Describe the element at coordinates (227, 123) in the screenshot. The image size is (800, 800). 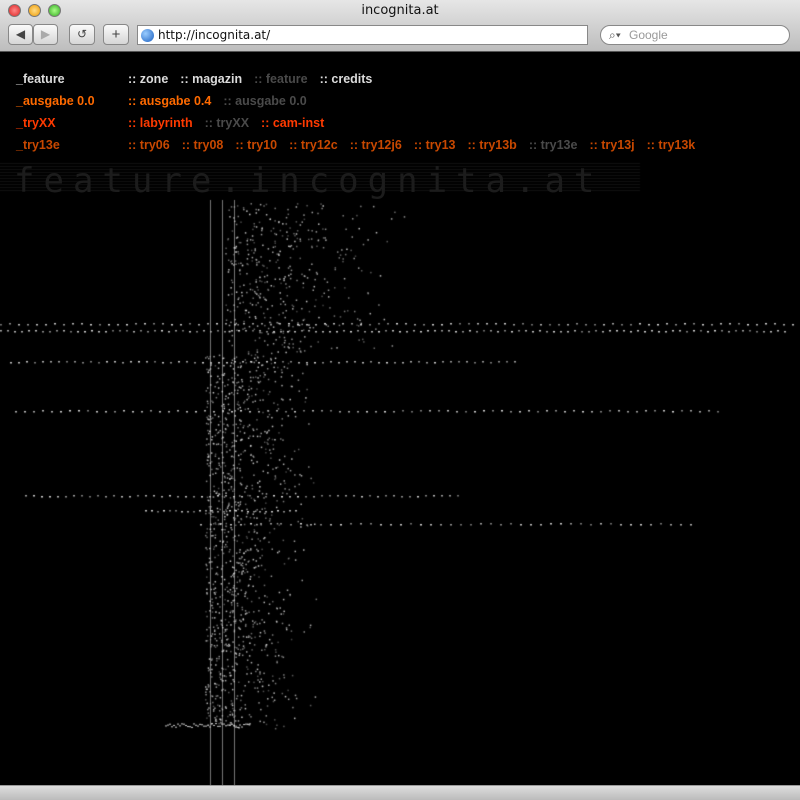
I see `nav-link: :: tryXX` at that location.